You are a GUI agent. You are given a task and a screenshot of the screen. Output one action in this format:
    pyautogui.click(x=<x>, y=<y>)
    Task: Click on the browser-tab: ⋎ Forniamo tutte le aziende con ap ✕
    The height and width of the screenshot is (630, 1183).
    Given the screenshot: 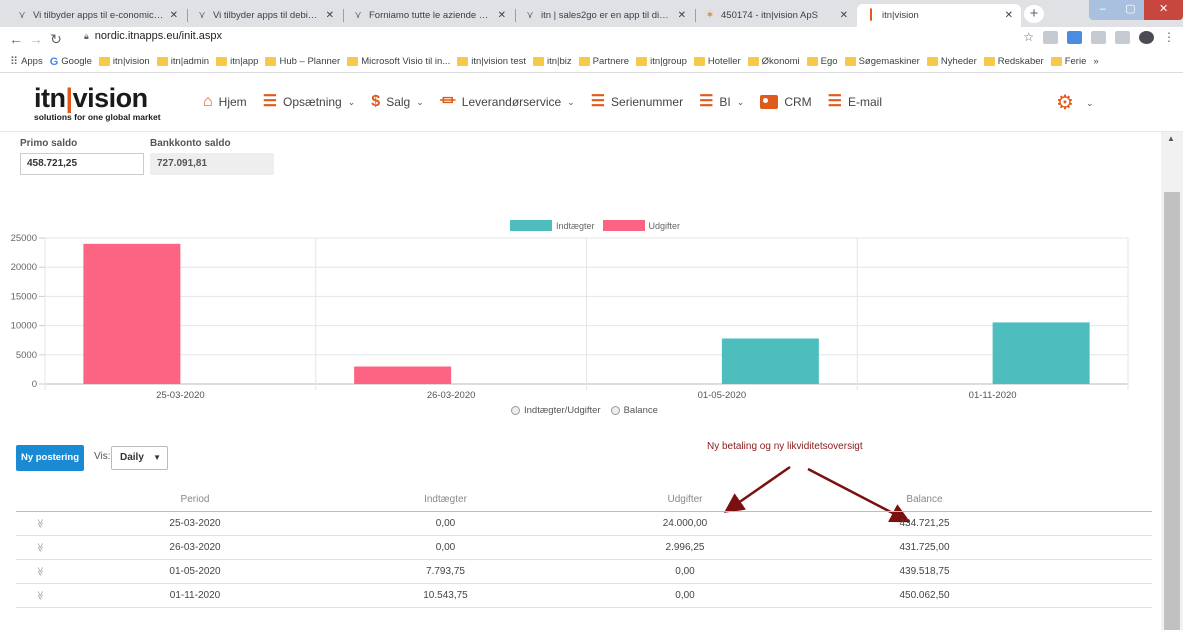 What is the action you would take?
    pyautogui.click(x=429, y=15)
    